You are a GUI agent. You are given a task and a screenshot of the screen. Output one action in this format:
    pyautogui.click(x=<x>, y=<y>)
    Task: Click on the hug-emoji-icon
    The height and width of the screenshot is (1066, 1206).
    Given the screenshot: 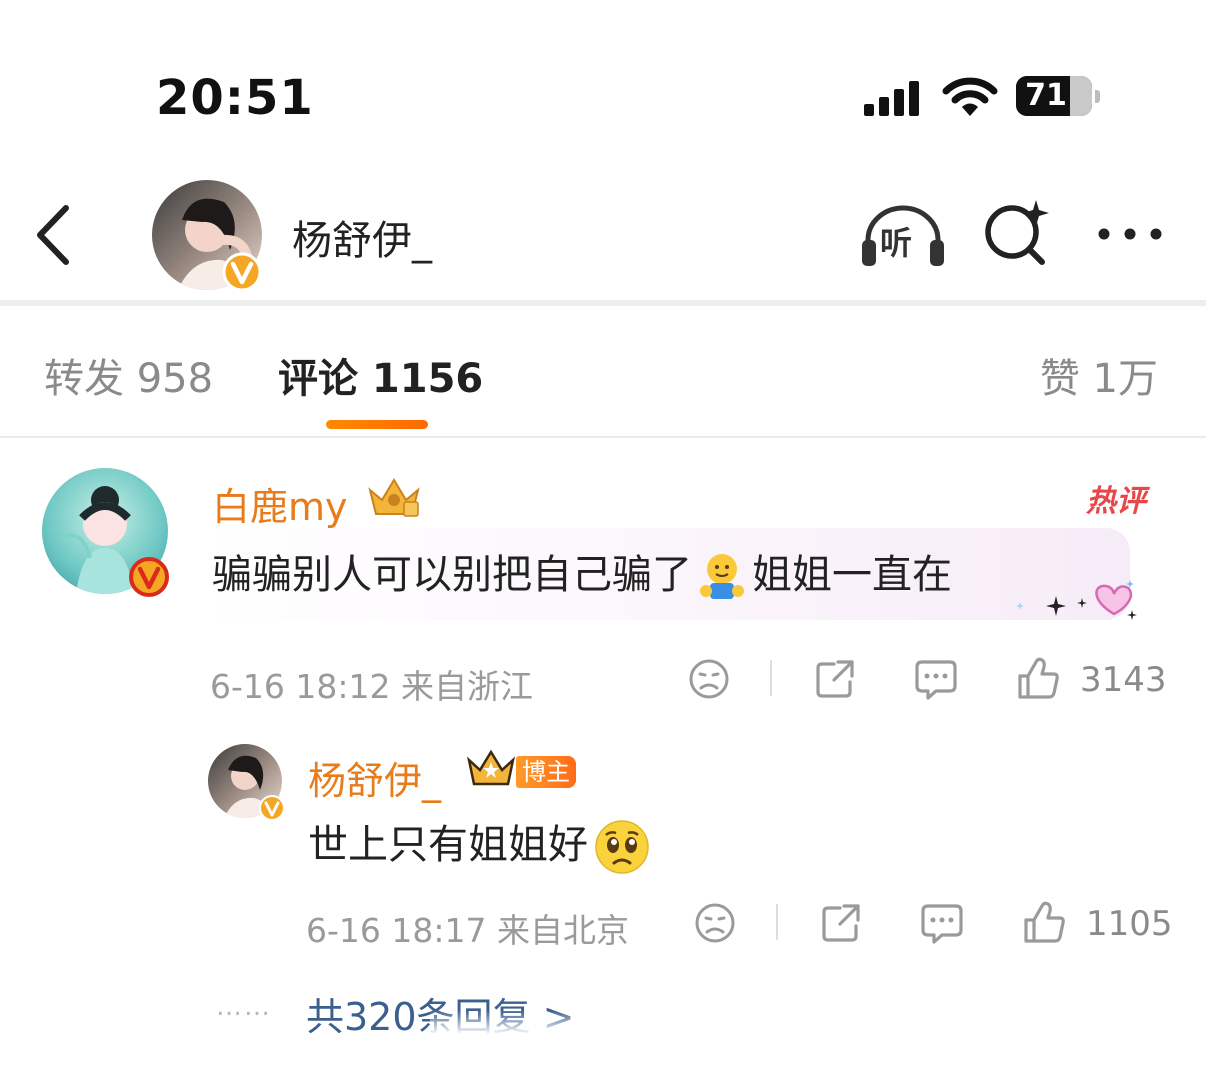 What is the action you would take?
    pyautogui.click(x=722, y=576)
    